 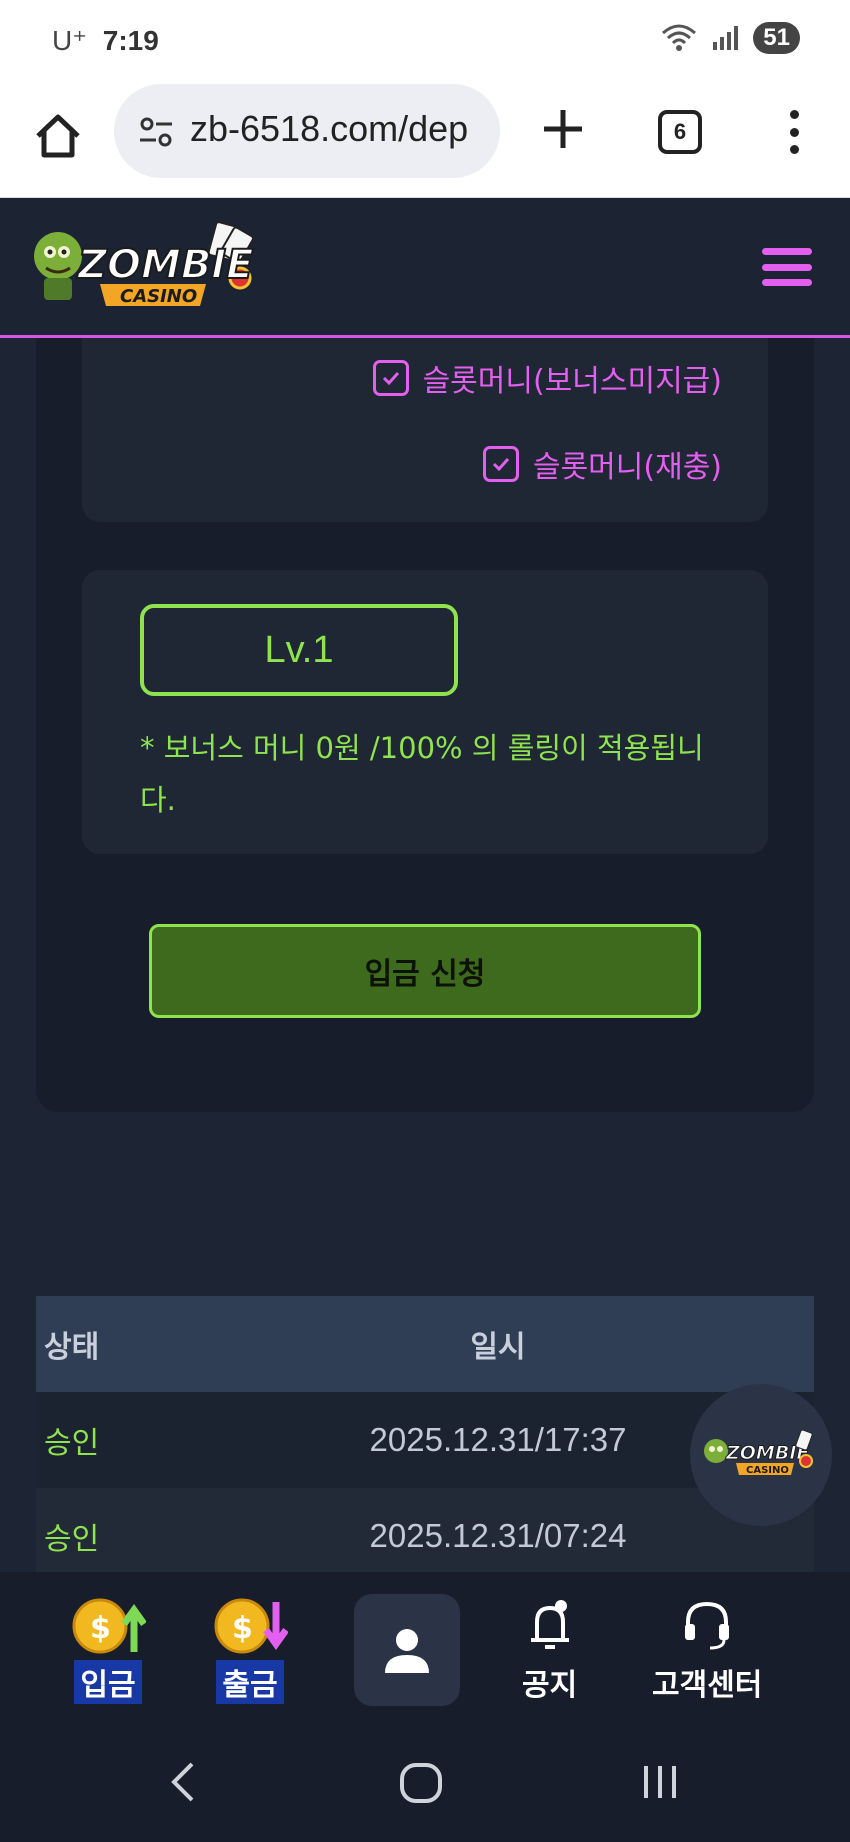 I want to click on browser-toolbar: zb-6518.com/dep 6, so click(x=425, y=139).